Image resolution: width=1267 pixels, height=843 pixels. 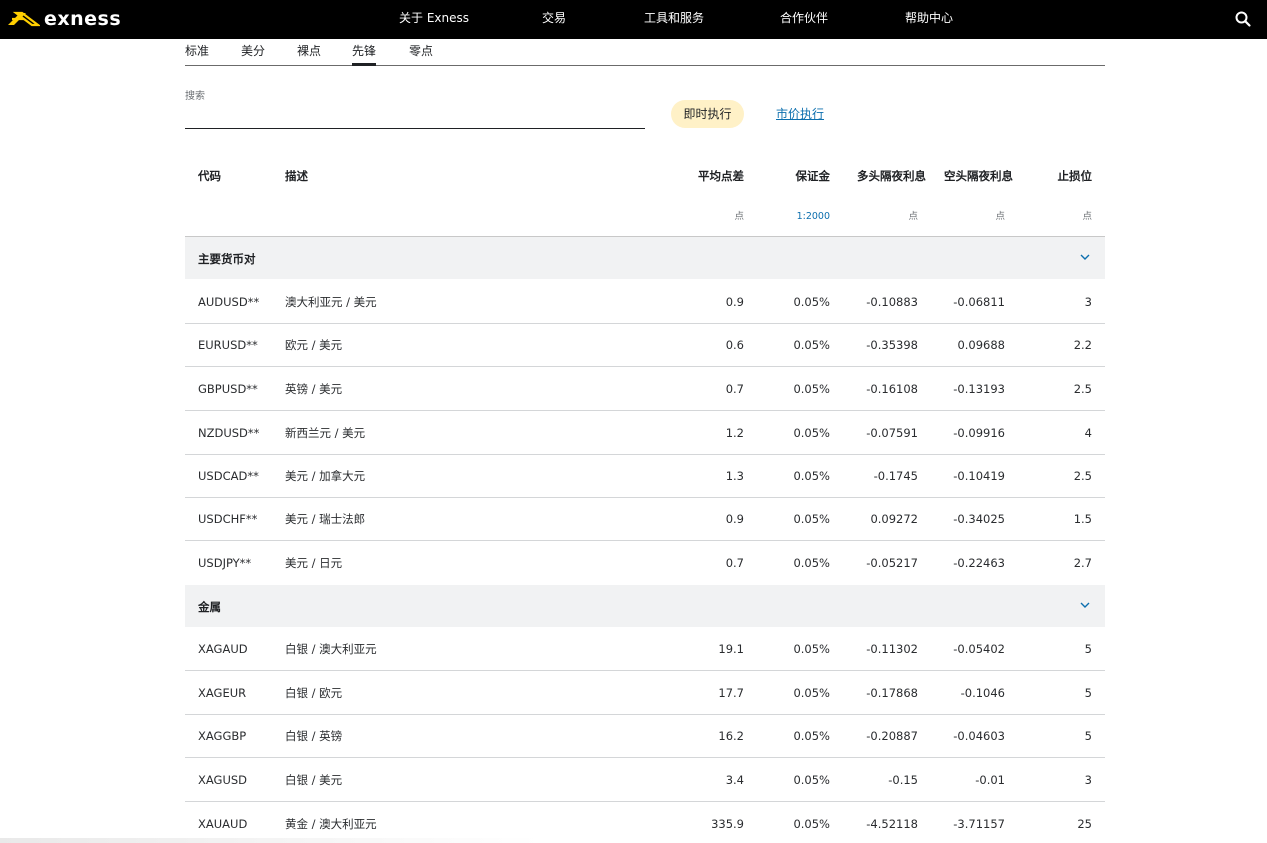 I want to click on nav-tools: 工具和服务, so click(x=674, y=18).